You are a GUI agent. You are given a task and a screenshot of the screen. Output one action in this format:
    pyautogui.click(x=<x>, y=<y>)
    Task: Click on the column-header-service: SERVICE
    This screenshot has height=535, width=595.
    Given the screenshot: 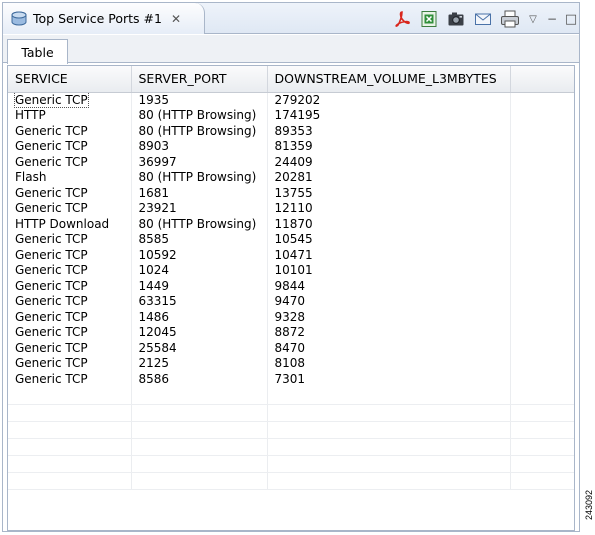 What is the action you would take?
    pyautogui.click(x=70, y=79)
    